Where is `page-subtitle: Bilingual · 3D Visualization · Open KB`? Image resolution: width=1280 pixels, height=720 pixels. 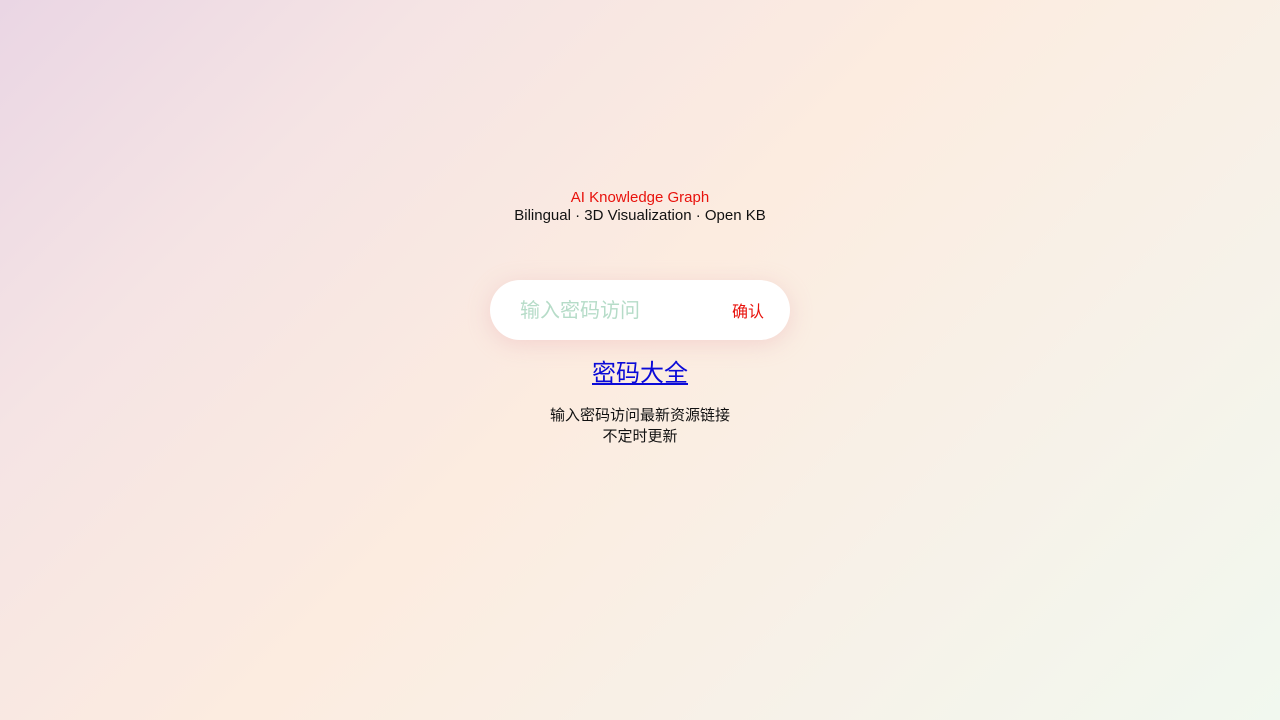
page-subtitle: Bilingual · 3D Visualization · Open KB is located at coordinates (640, 215).